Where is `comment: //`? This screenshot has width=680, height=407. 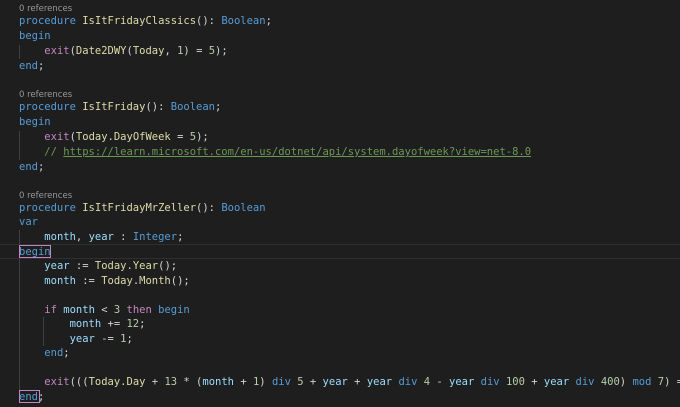
comment: // is located at coordinates (54, 152).